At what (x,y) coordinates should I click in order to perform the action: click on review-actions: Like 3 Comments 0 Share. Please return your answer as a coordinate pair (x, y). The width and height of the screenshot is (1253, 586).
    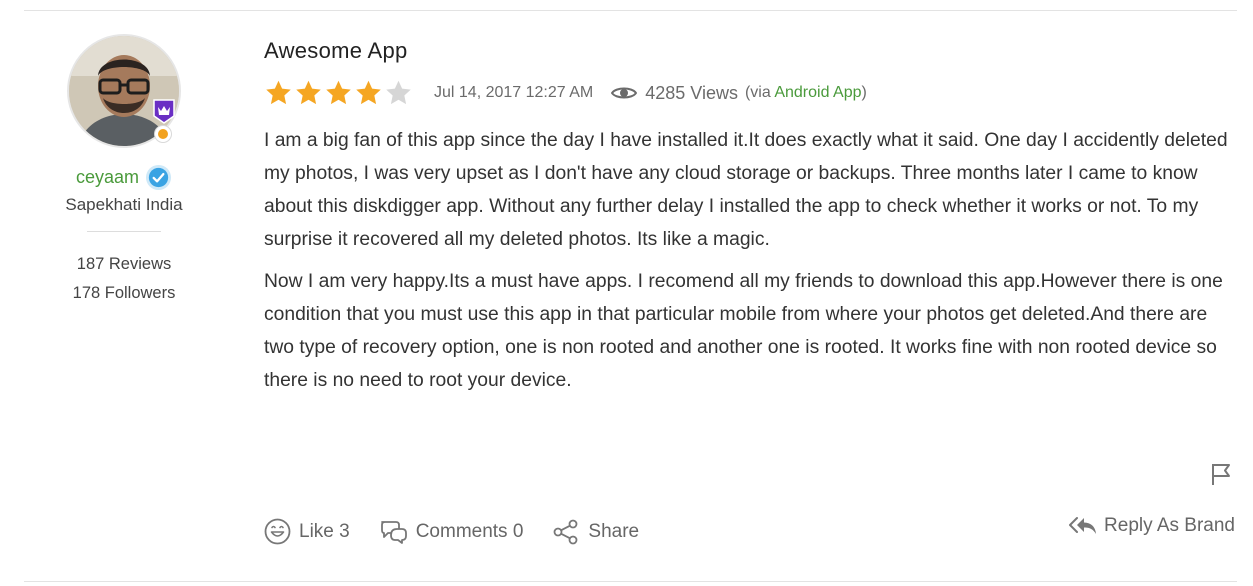
    Looking at the image, I should click on (466, 531).